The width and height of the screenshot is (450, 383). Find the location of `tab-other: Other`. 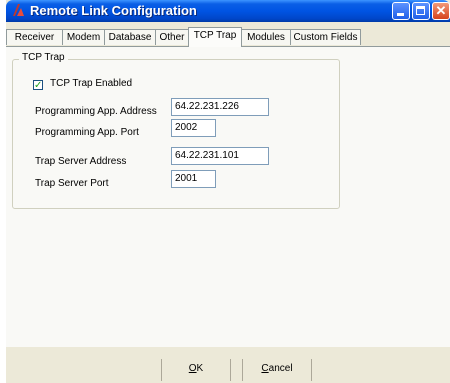

tab-other: Other is located at coordinates (172, 37).